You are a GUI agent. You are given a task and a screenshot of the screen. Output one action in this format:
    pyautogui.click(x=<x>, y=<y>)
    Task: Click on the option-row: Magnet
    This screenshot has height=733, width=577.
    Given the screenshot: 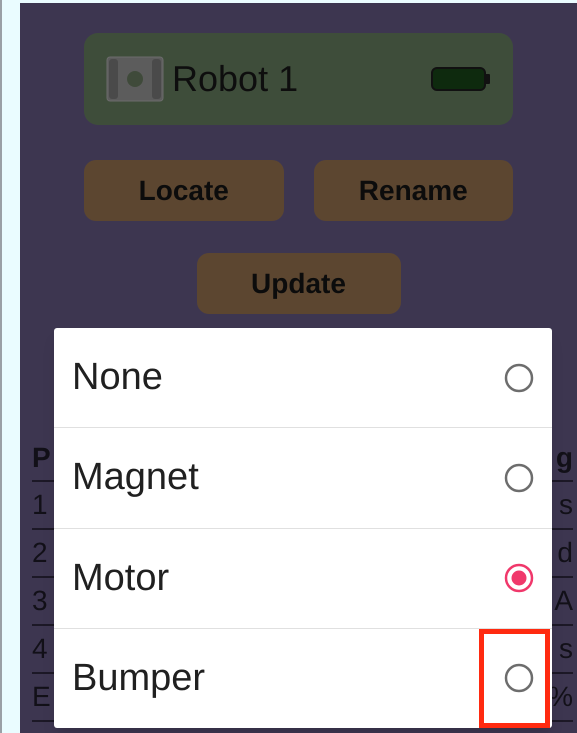 What is the action you would take?
    pyautogui.click(x=303, y=477)
    